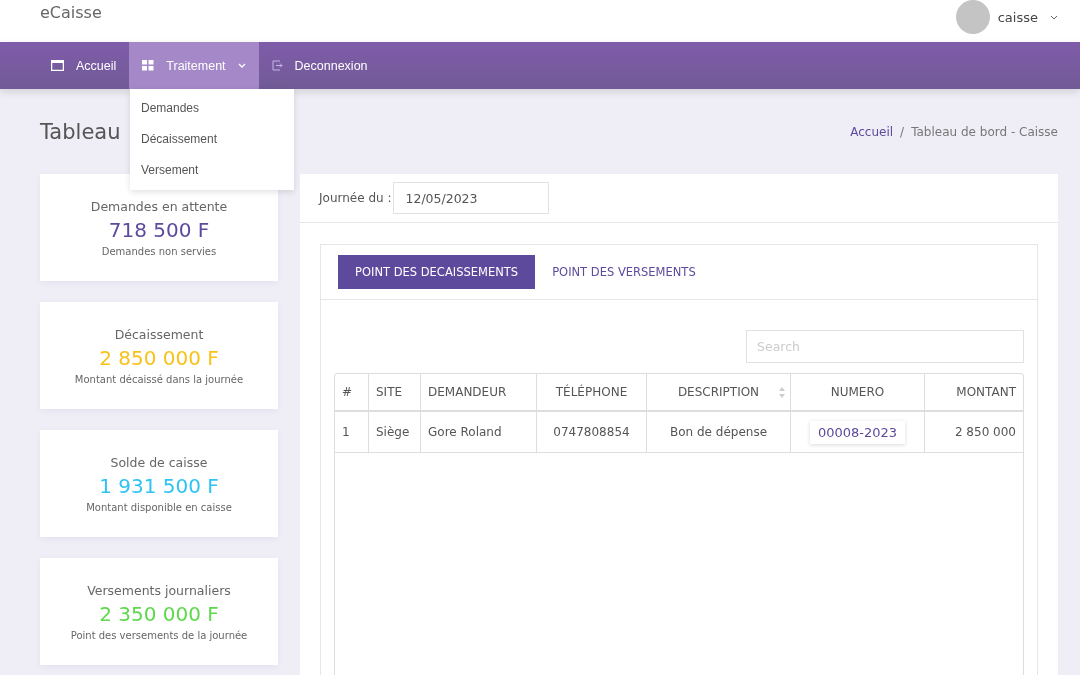 This screenshot has width=1080, height=675. What do you see at coordinates (718, 432) in the screenshot?
I see `table-cell: Bon de dépense` at bounding box center [718, 432].